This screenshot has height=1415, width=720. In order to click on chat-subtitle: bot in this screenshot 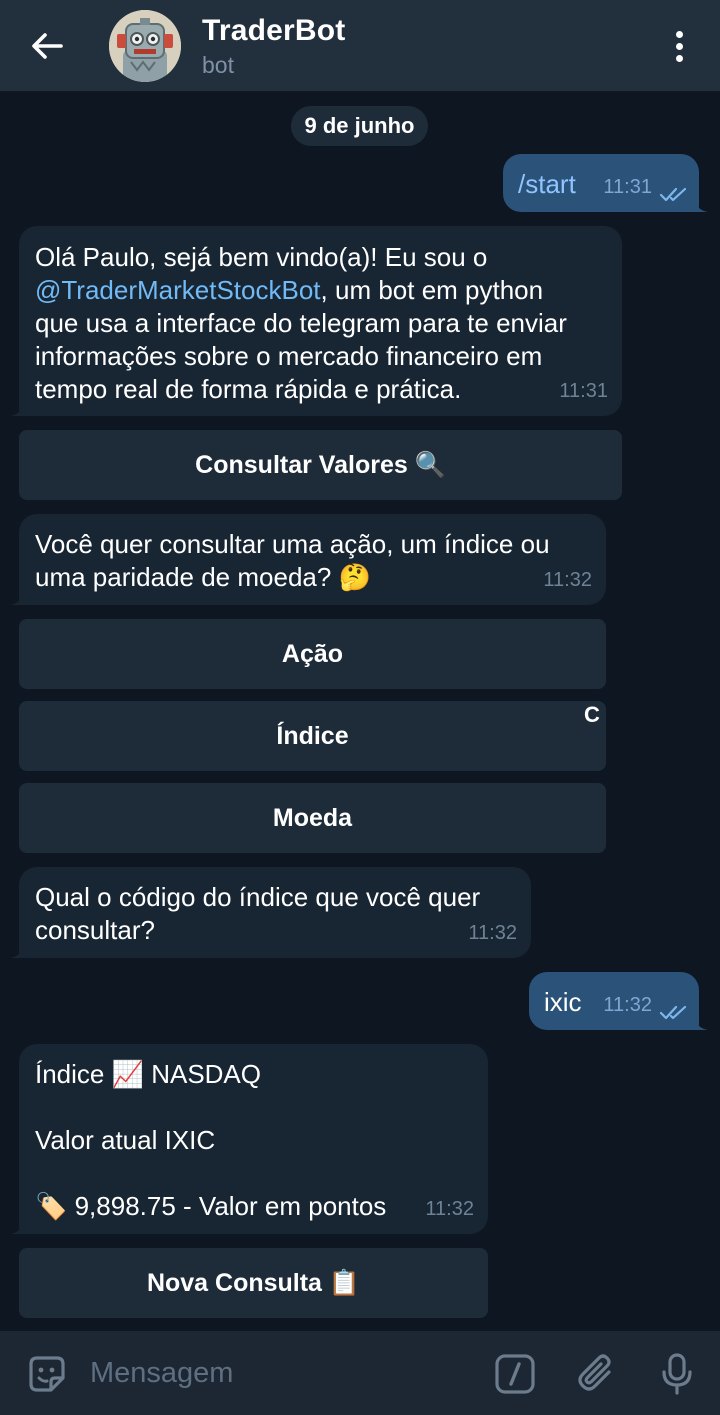, I will do `click(218, 65)`.